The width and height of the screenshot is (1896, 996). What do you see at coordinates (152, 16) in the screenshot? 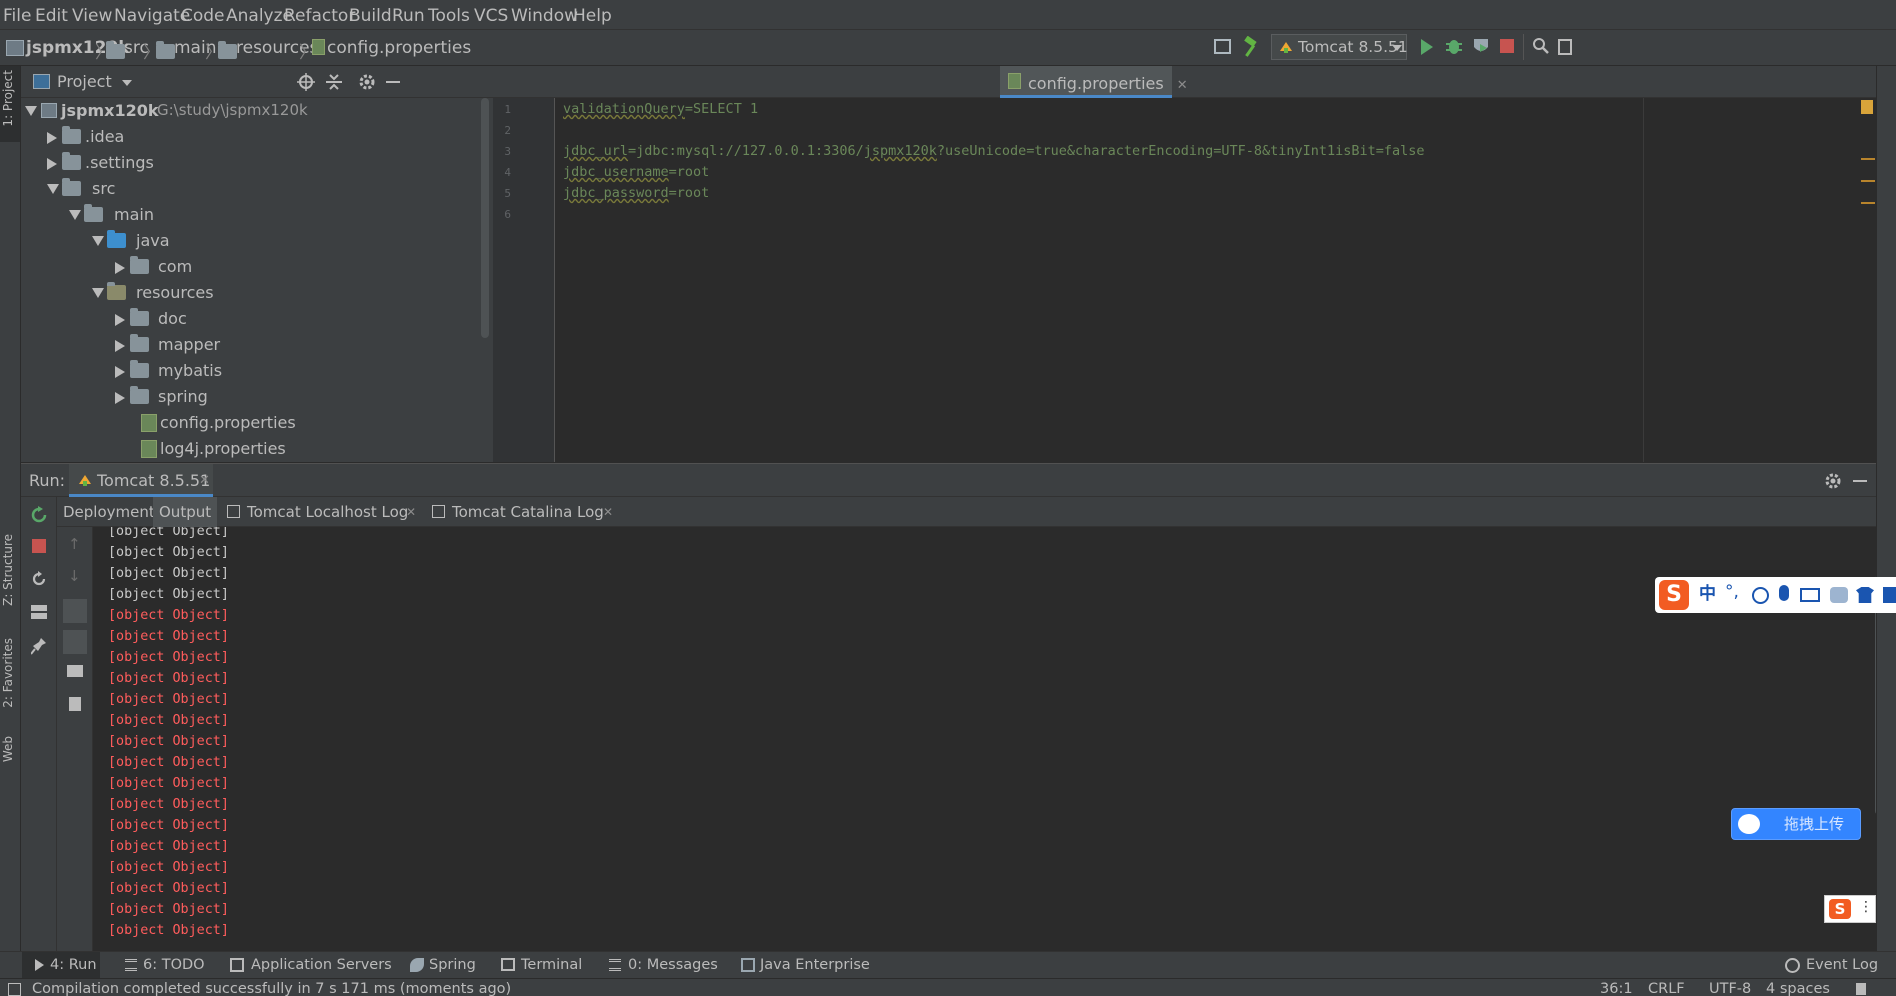
I see `menu-navigate: Navigate` at bounding box center [152, 16].